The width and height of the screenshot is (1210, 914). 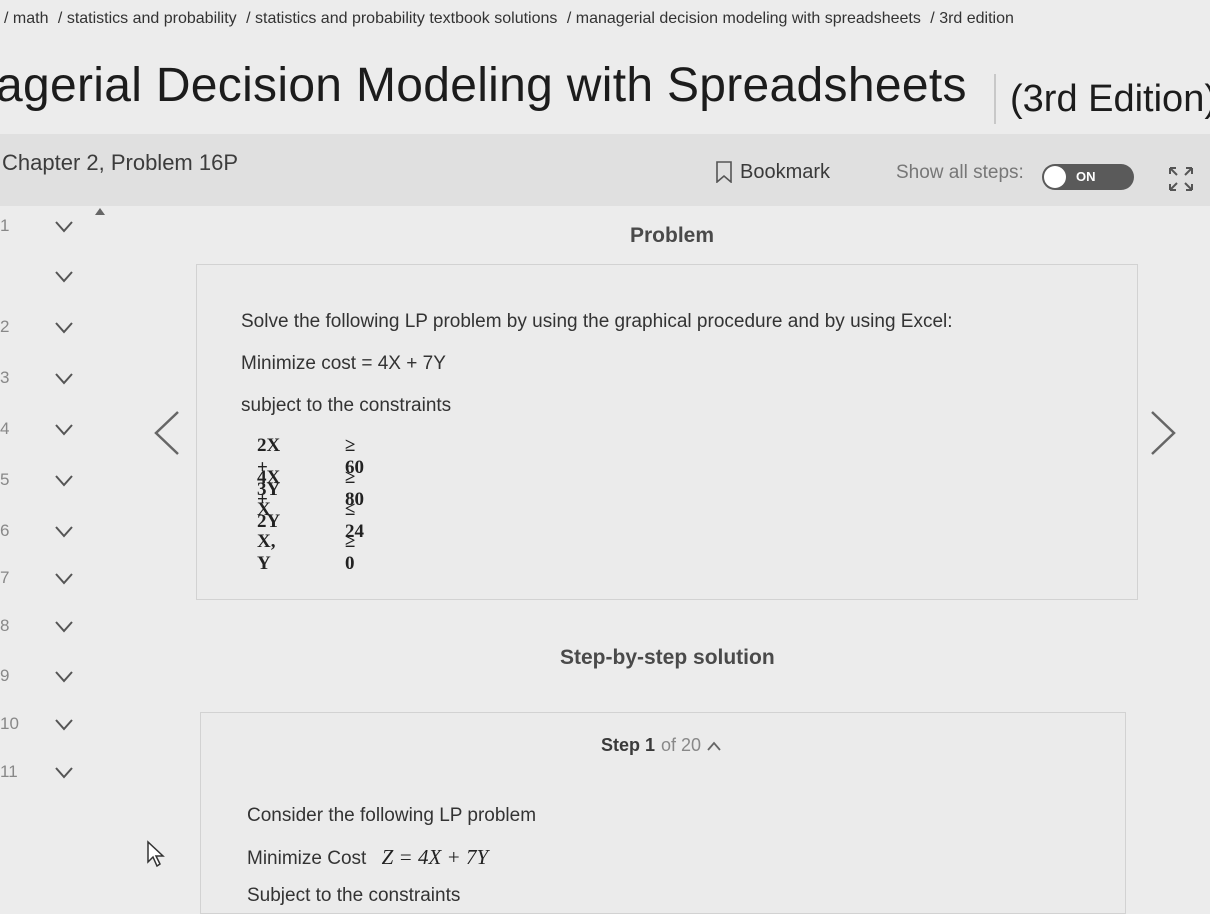 I want to click on constraint-rhs: ≥ 0, so click(x=350, y=552).